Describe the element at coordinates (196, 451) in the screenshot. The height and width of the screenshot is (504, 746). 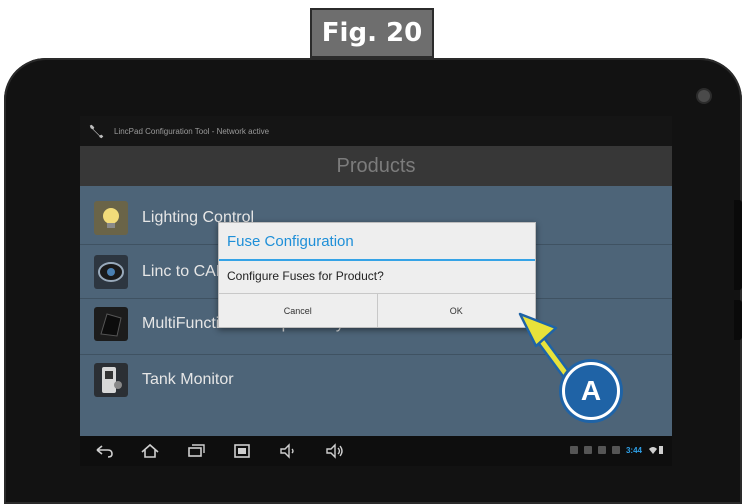
I see `recent-apps-icon` at that location.